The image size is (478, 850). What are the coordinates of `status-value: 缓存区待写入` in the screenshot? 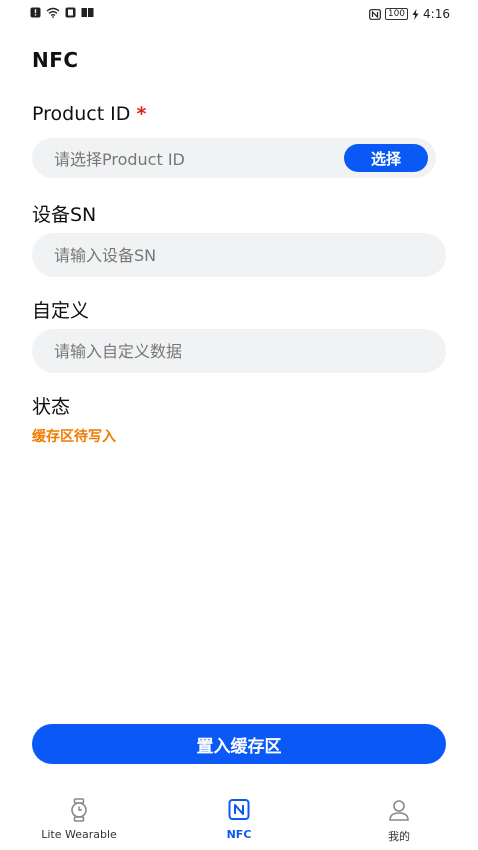 It's located at (74, 437).